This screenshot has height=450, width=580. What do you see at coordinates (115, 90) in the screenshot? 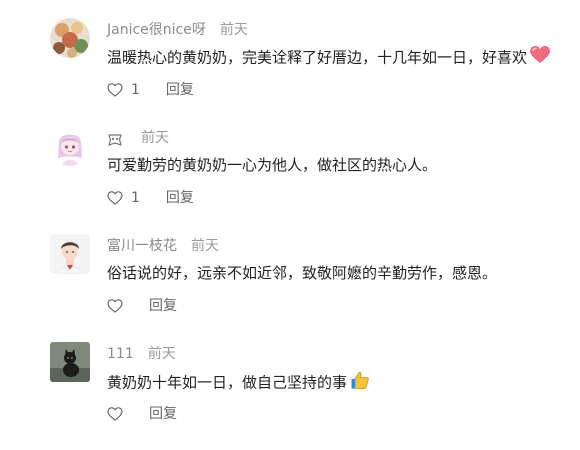
I see `thumbs-up-icon` at bounding box center [115, 90].